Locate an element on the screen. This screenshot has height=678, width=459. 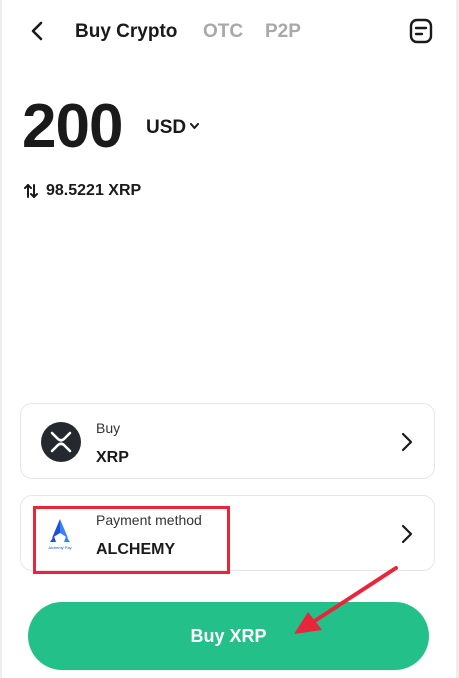
top-navigation: Buy Crypto OTC P2P is located at coordinates (229, 32).